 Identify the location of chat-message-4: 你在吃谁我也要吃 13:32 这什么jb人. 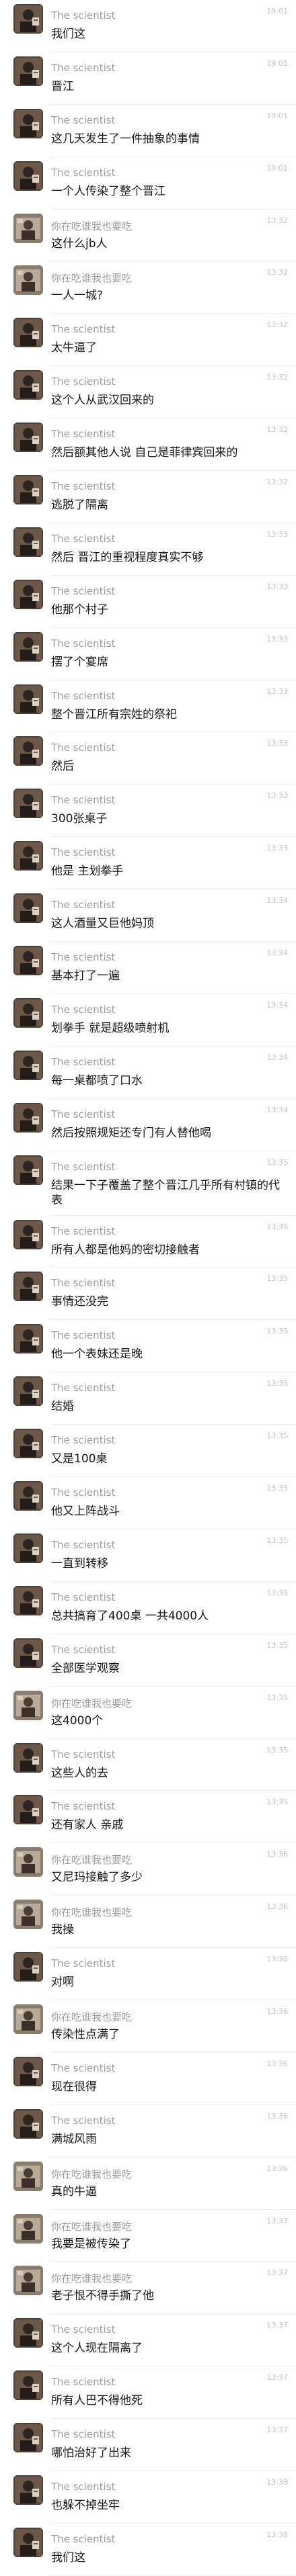
(148, 236).